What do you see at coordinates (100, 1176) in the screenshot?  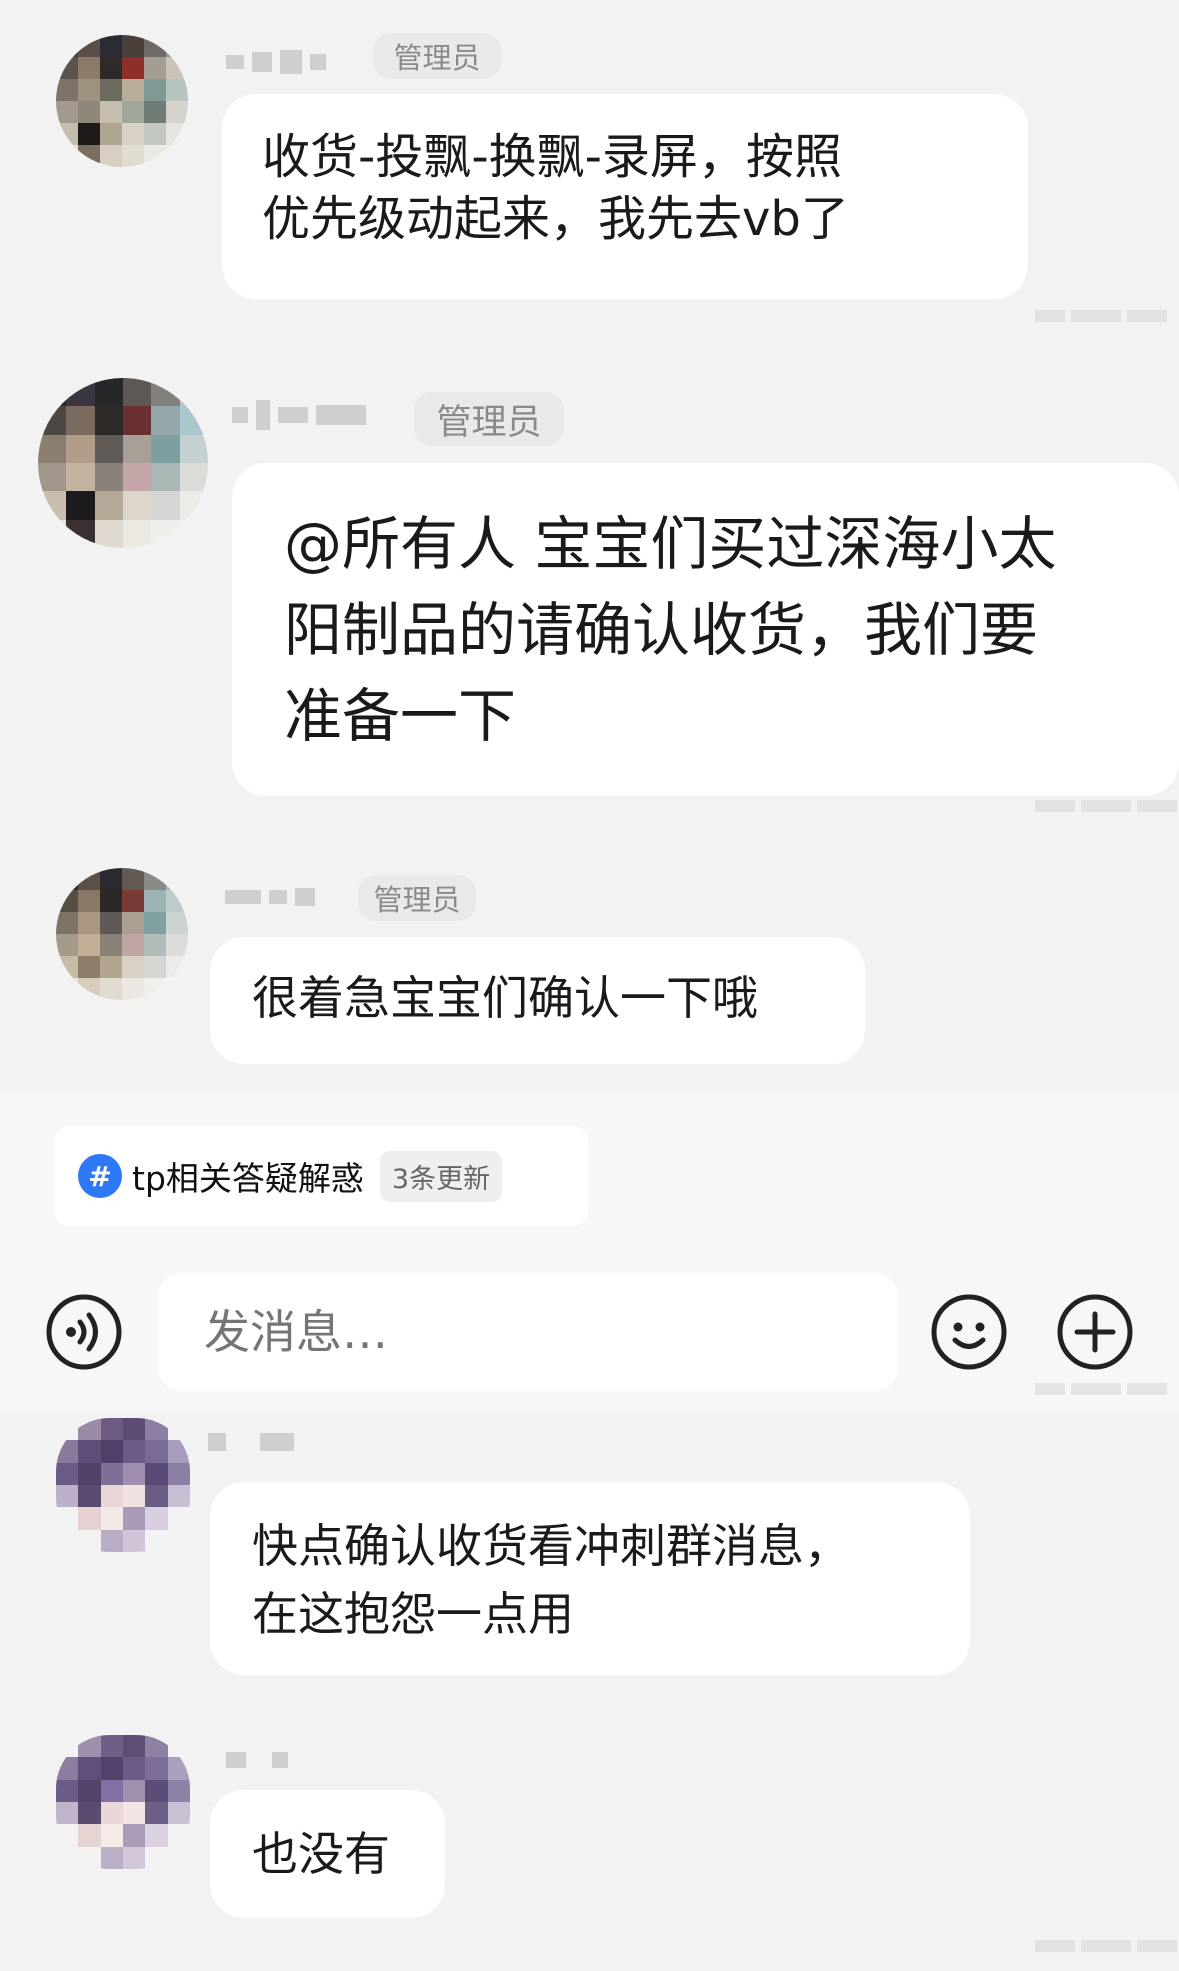 I see `hashtag-icon: #` at bounding box center [100, 1176].